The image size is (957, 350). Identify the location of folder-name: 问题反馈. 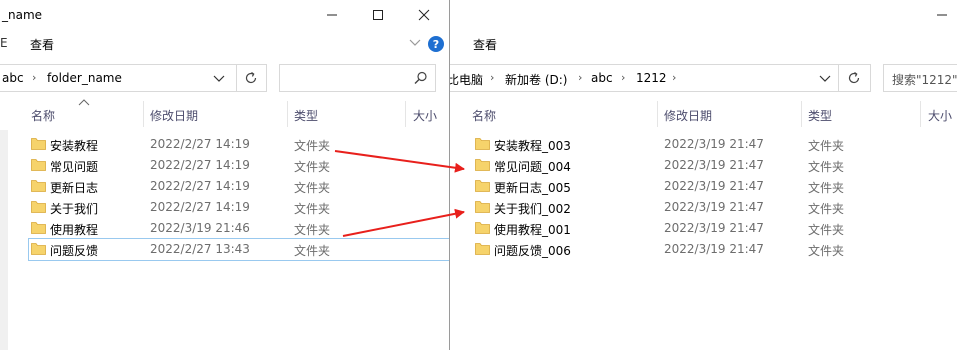
(74, 251).